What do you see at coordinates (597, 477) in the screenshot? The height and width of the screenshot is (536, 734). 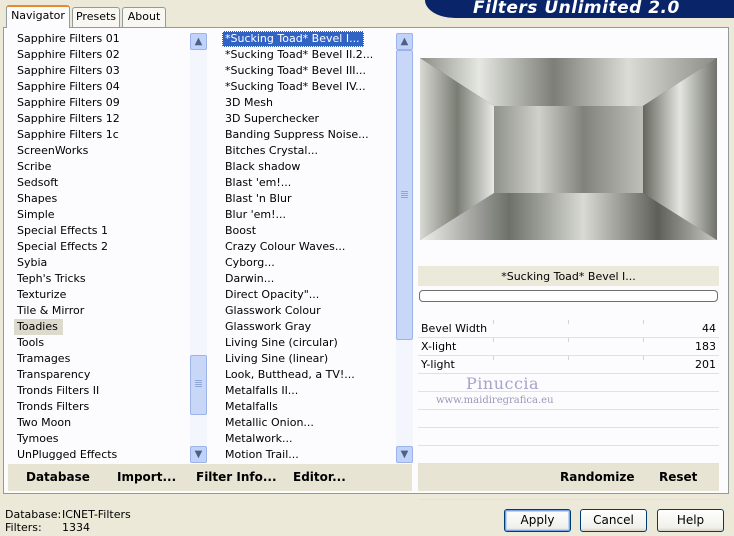 I see `randomize-button: Randomize` at bounding box center [597, 477].